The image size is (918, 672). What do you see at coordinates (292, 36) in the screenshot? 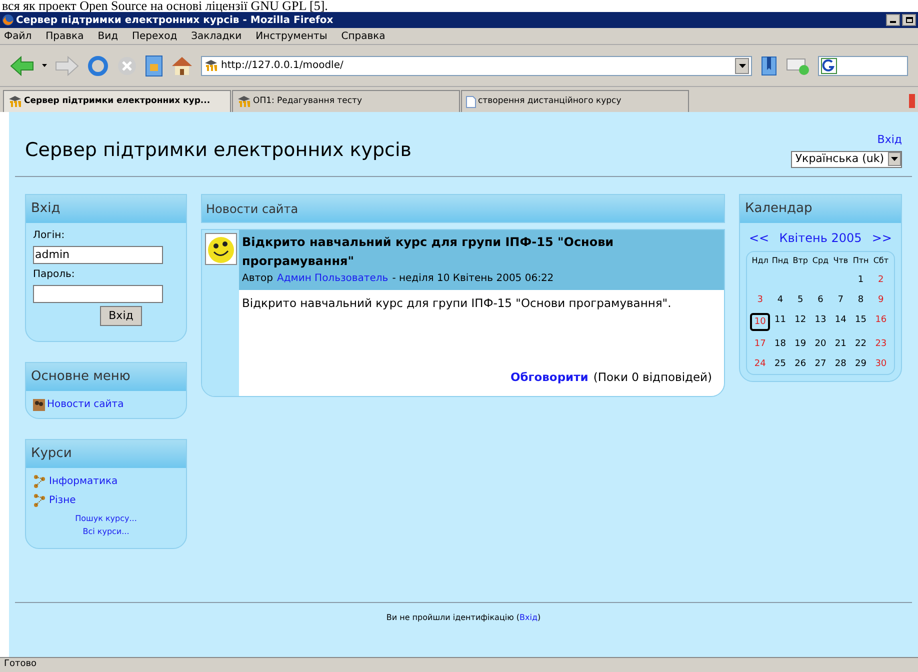
I see `menu-item: Инструменты` at bounding box center [292, 36].